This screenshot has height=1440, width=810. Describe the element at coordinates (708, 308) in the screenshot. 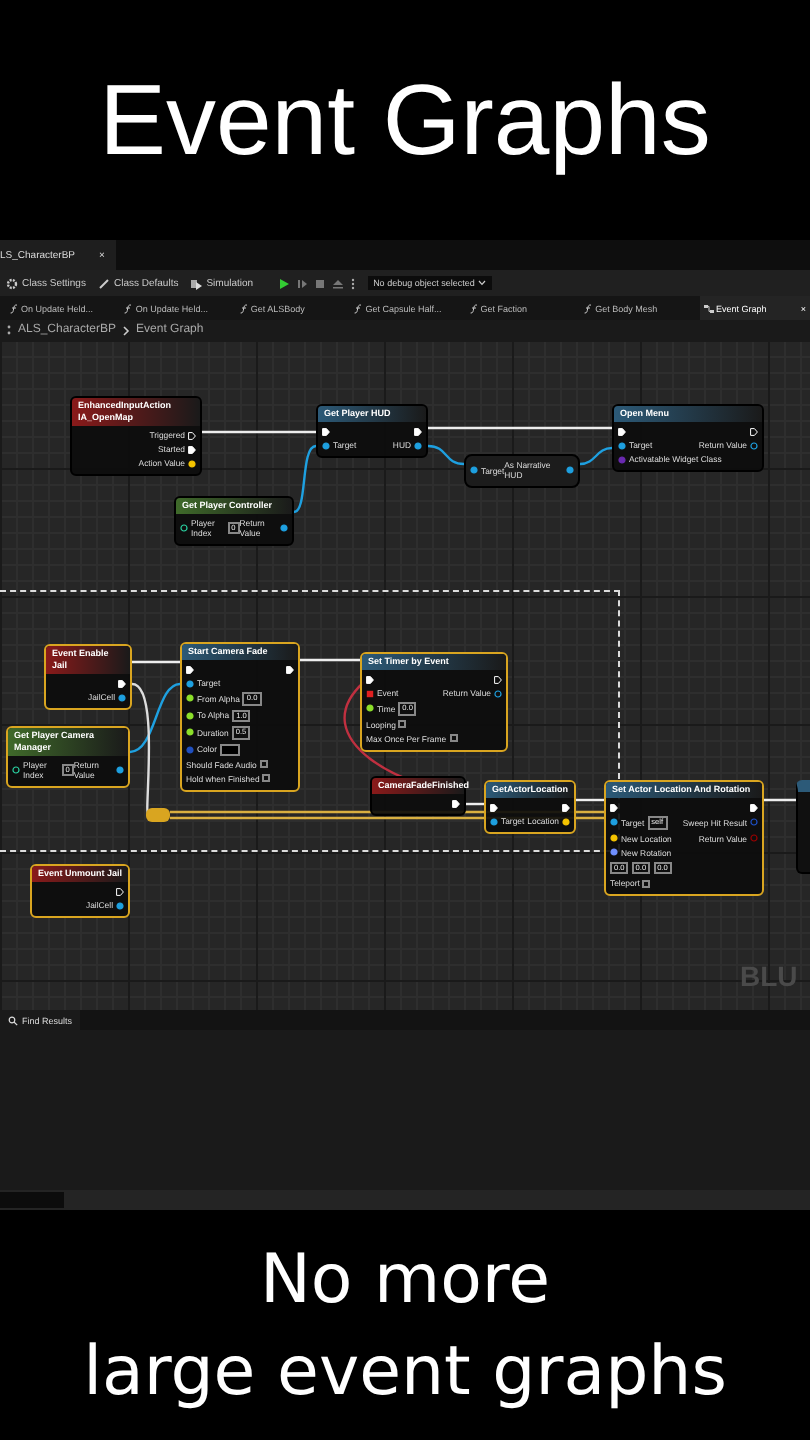

I see `graph-icon` at that location.